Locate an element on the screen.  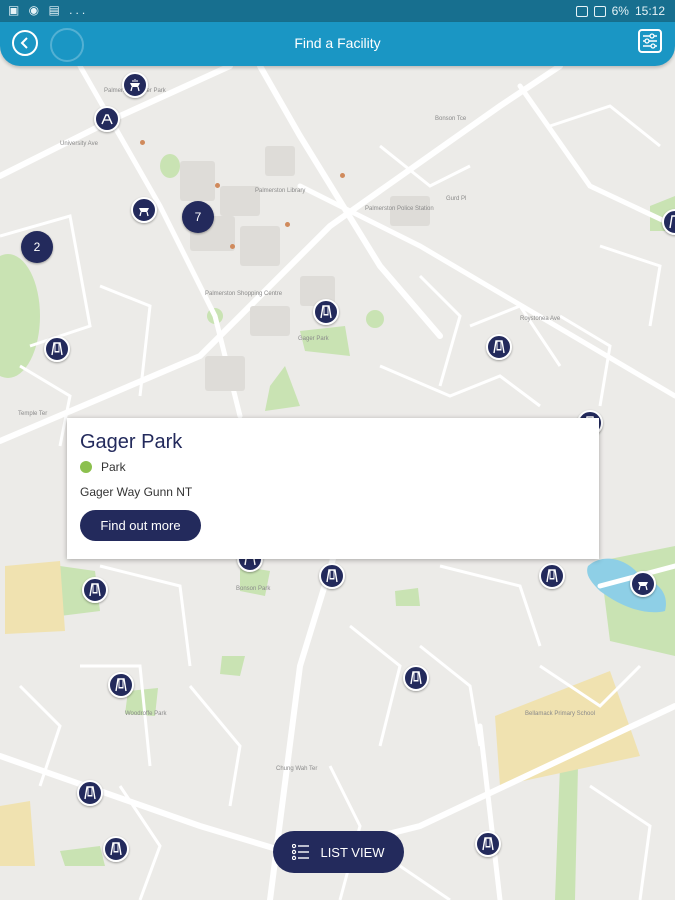
filter-button is located at coordinates (650, 41).